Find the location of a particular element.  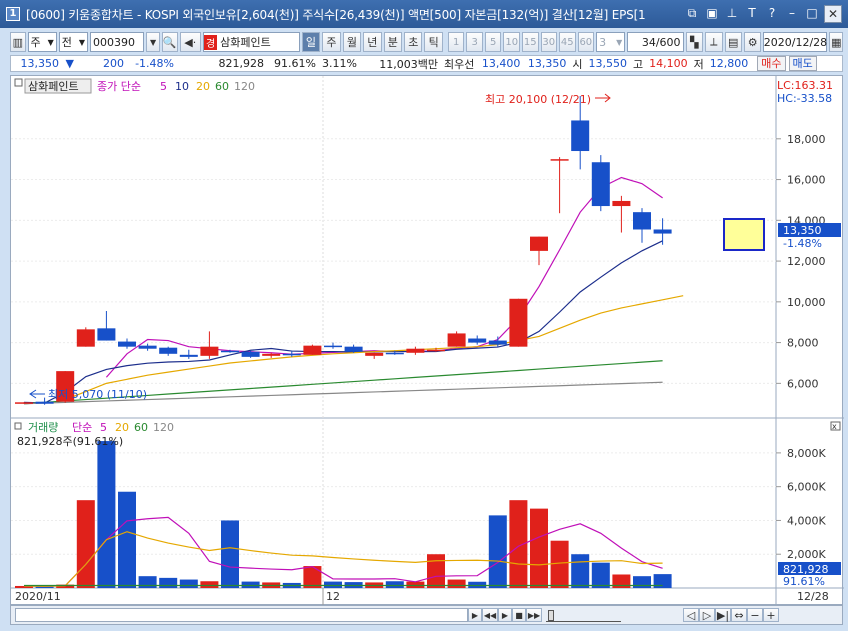

ask-price: 13,400 is located at coordinates (501, 63).